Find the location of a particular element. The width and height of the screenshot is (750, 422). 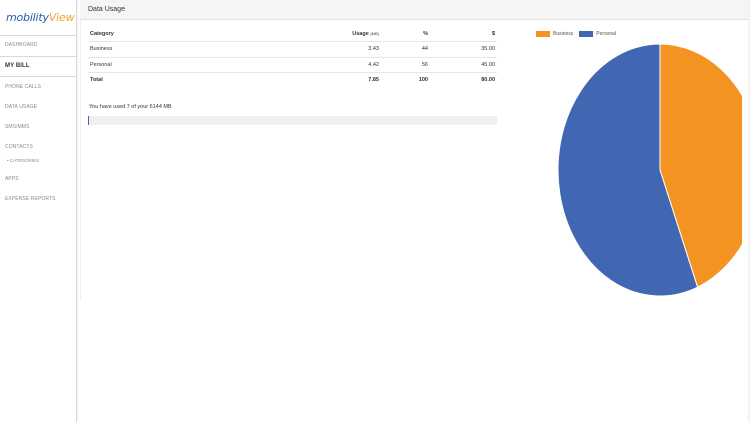

cell-usage: 3.43 is located at coordinates (373, 49).